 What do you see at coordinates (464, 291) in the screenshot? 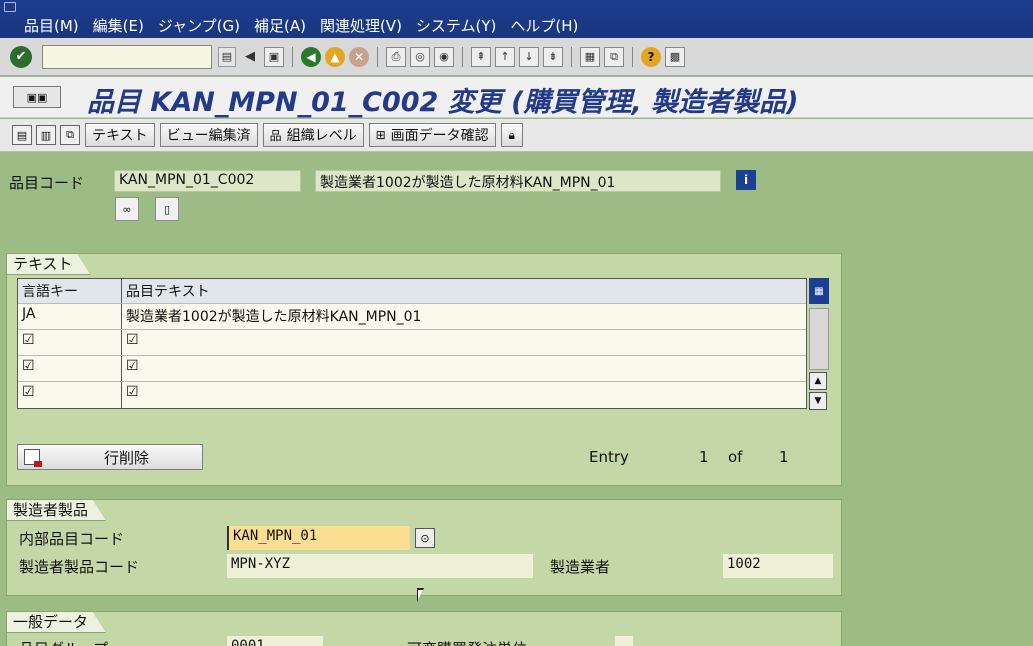
I see `column-header-material-text: 品目テキスト` at bounding box center [464, 291].